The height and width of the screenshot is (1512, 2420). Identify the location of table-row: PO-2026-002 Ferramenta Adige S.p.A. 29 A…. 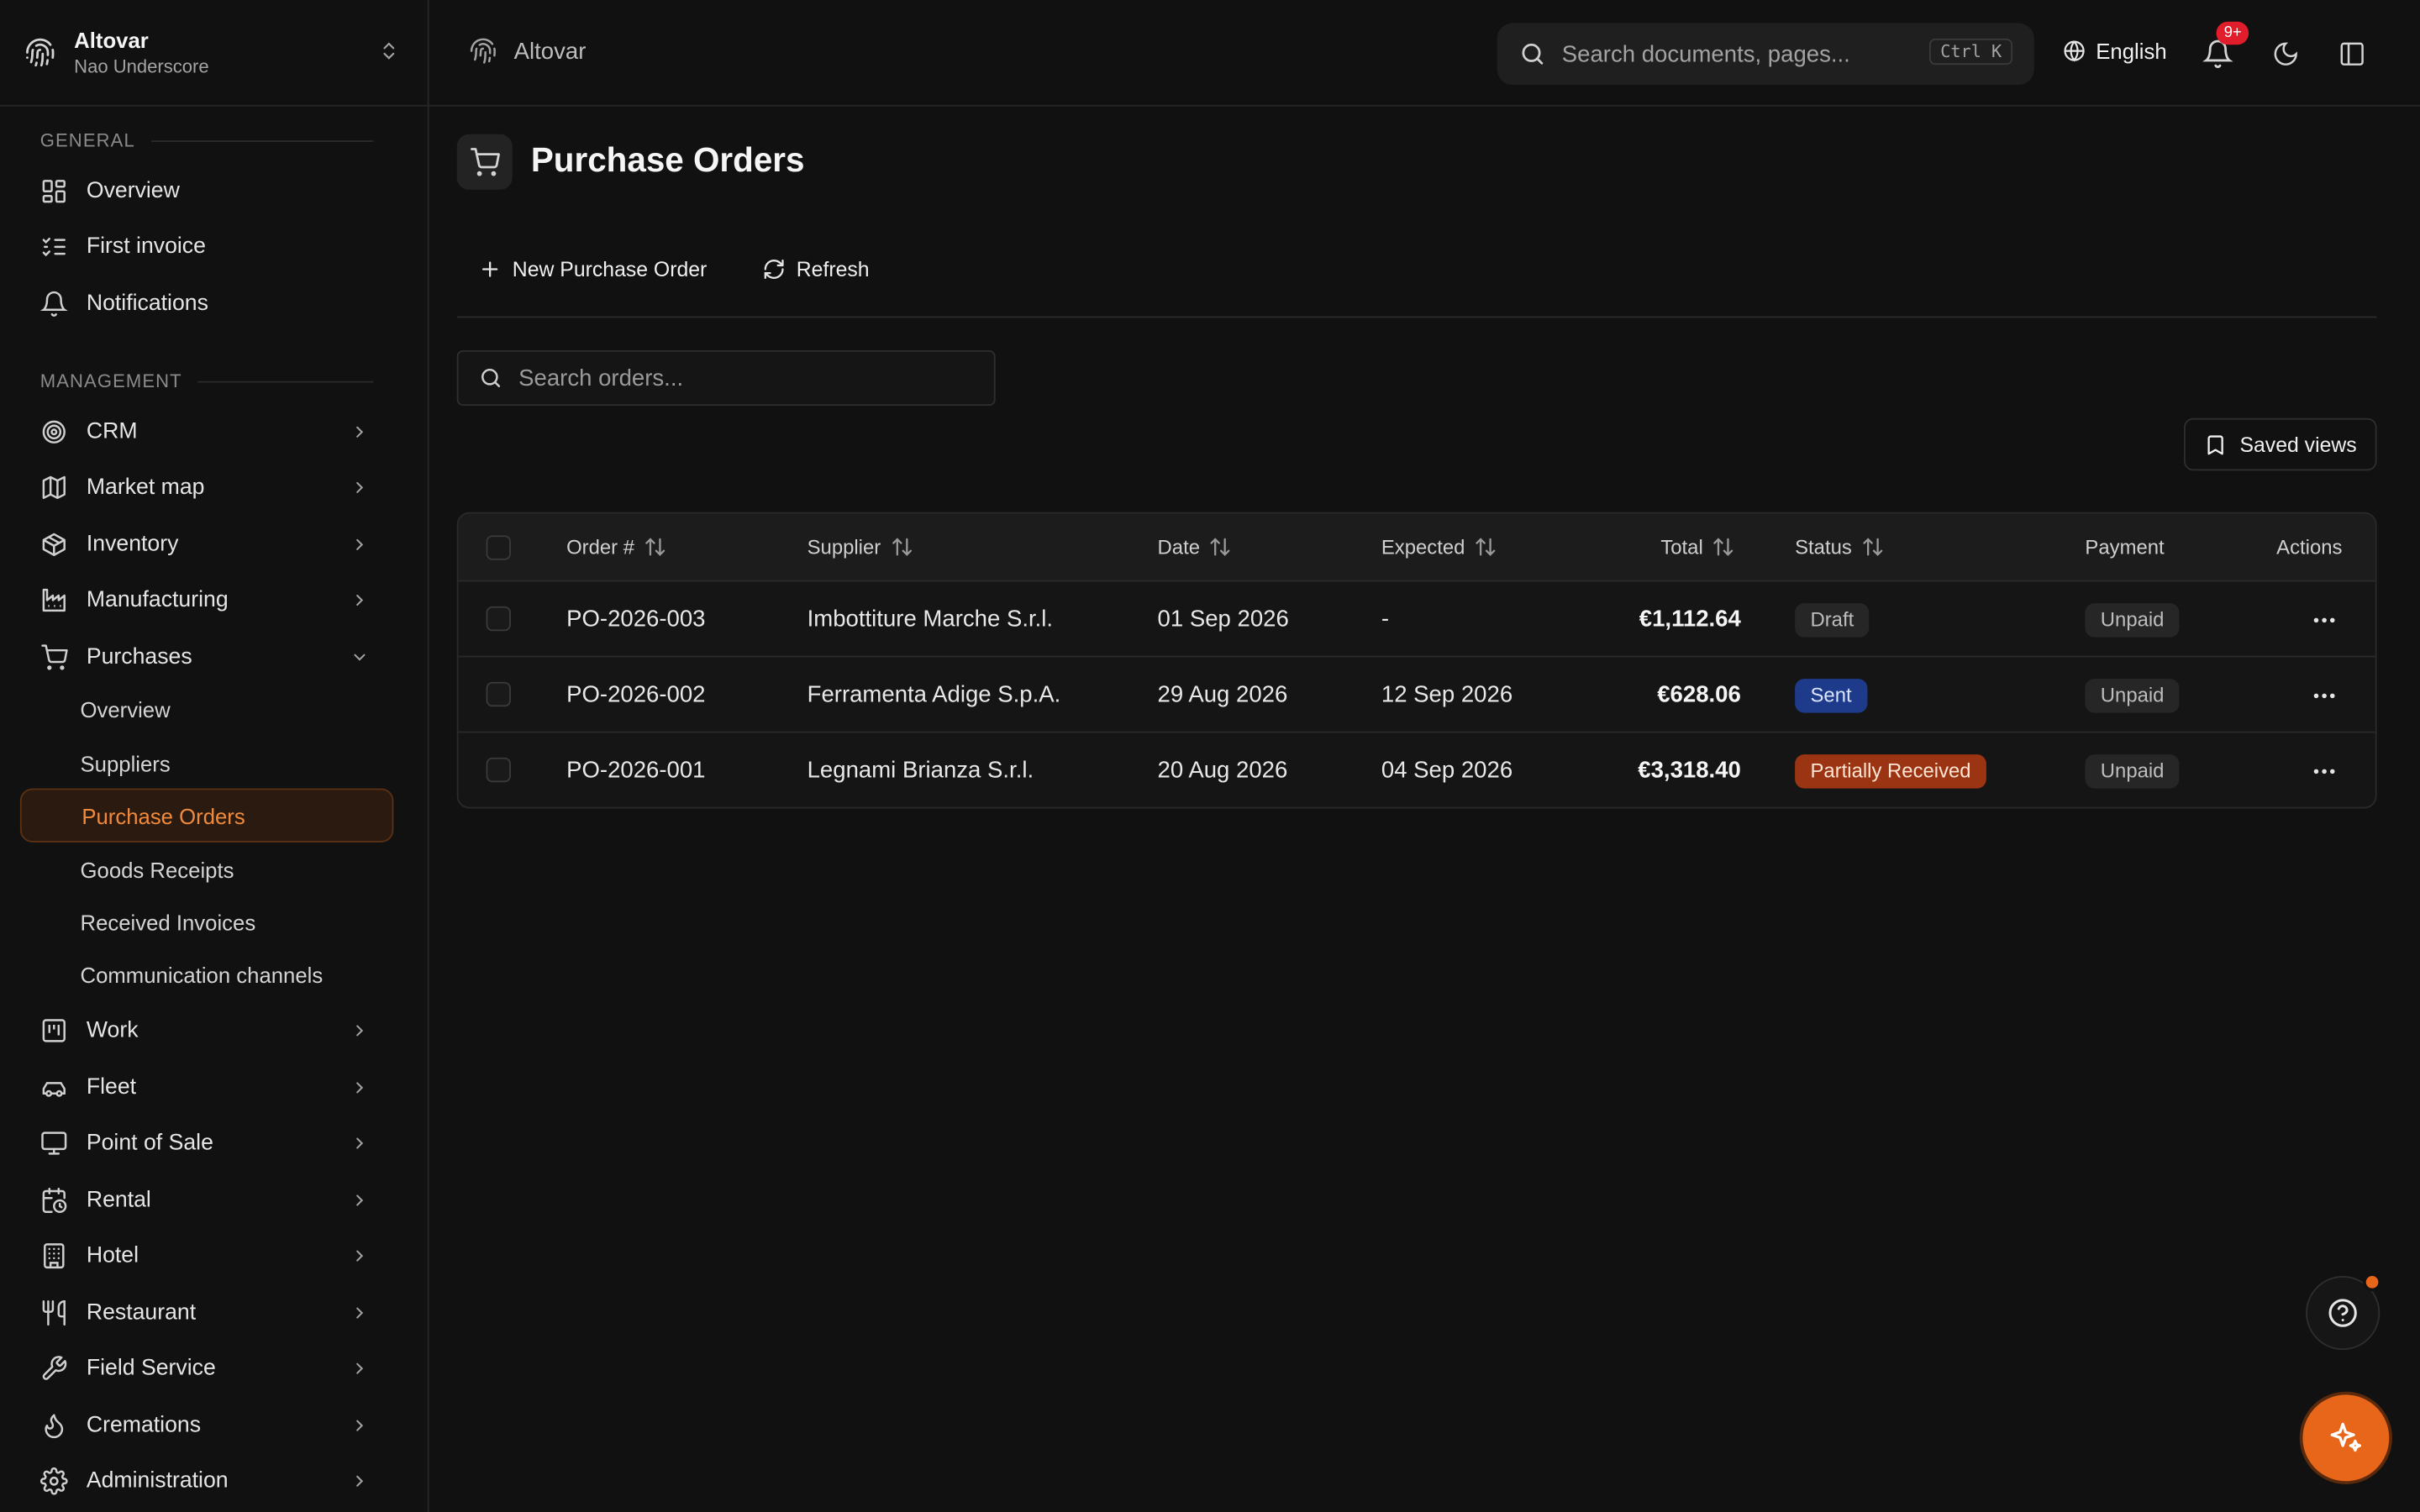
(1416, 695).